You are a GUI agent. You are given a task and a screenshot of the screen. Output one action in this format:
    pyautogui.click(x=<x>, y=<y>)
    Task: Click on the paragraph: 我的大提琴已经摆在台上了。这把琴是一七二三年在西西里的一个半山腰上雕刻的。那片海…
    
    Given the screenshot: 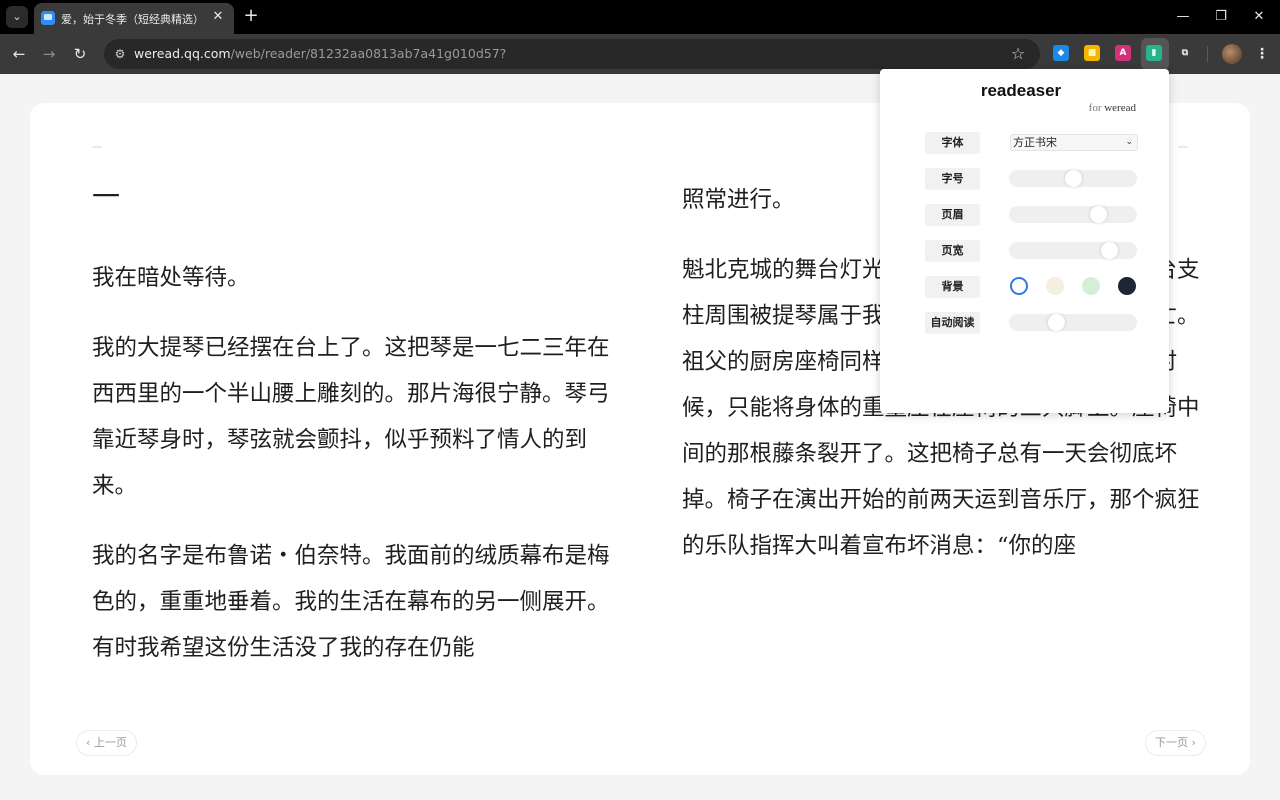 What is the action you would take?
    pyautogui.click(x=351, y=417)
    